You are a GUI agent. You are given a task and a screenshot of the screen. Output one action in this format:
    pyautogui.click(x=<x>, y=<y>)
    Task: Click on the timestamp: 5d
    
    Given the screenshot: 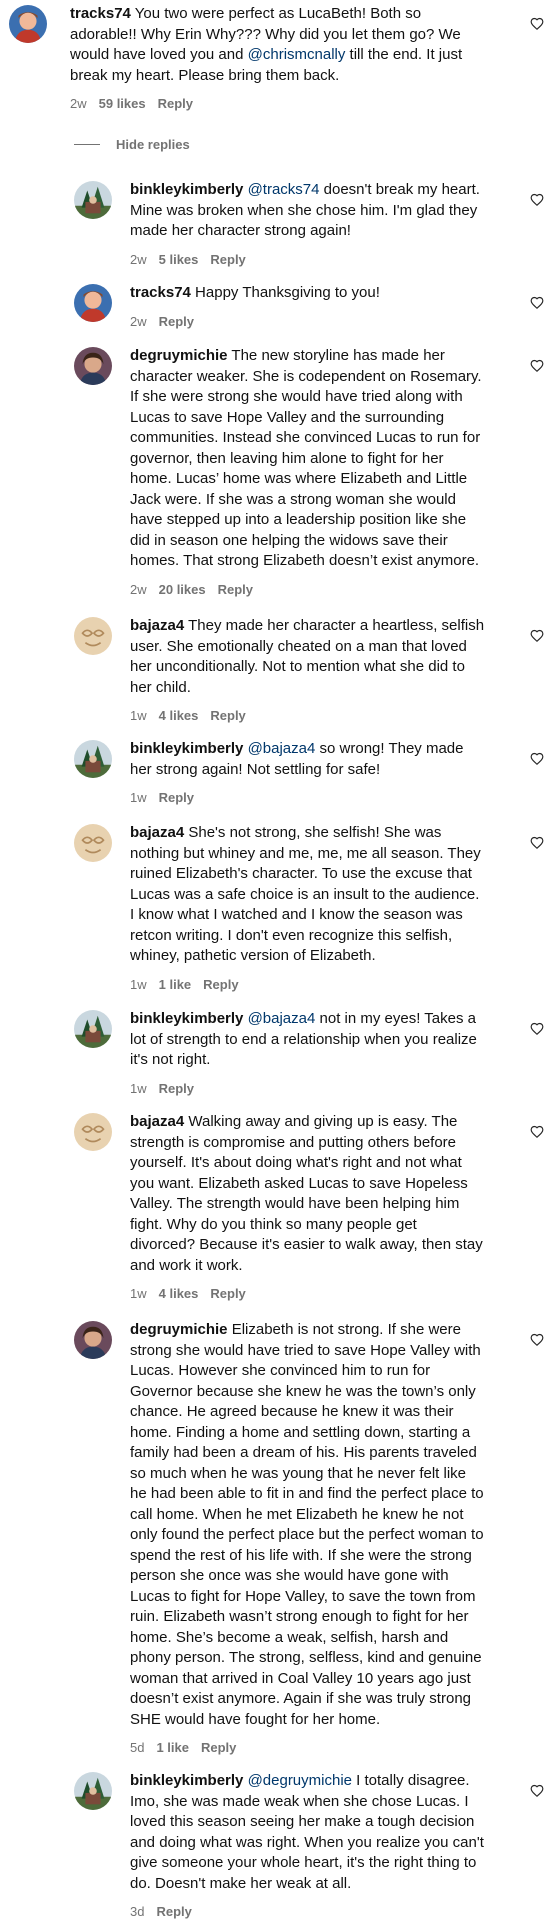 What is the action you would take?
    pyautogui.click(x=137, y=1747)
    